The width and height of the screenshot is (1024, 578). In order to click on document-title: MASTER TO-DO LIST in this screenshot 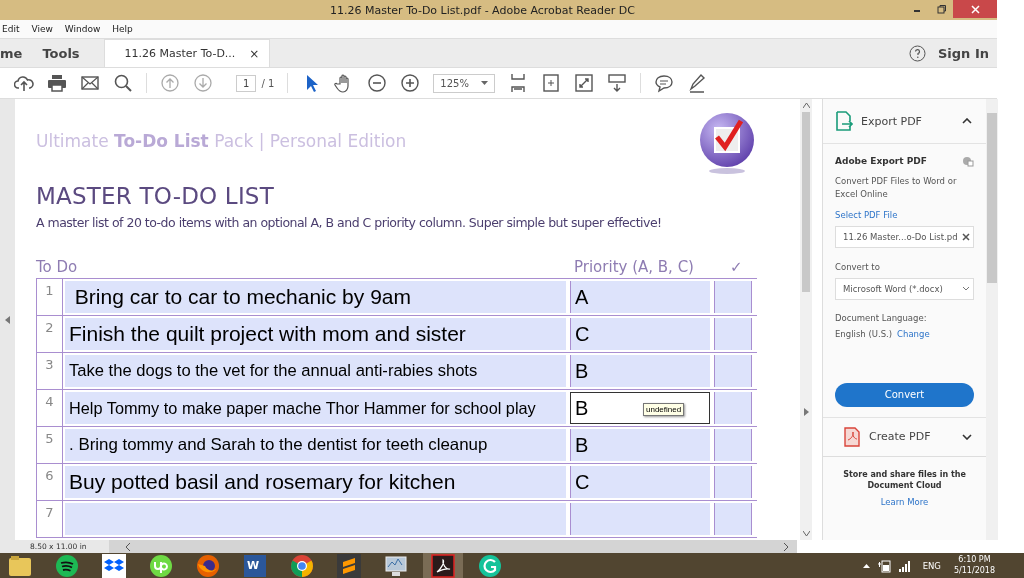, I will do `click(155, 196)`.